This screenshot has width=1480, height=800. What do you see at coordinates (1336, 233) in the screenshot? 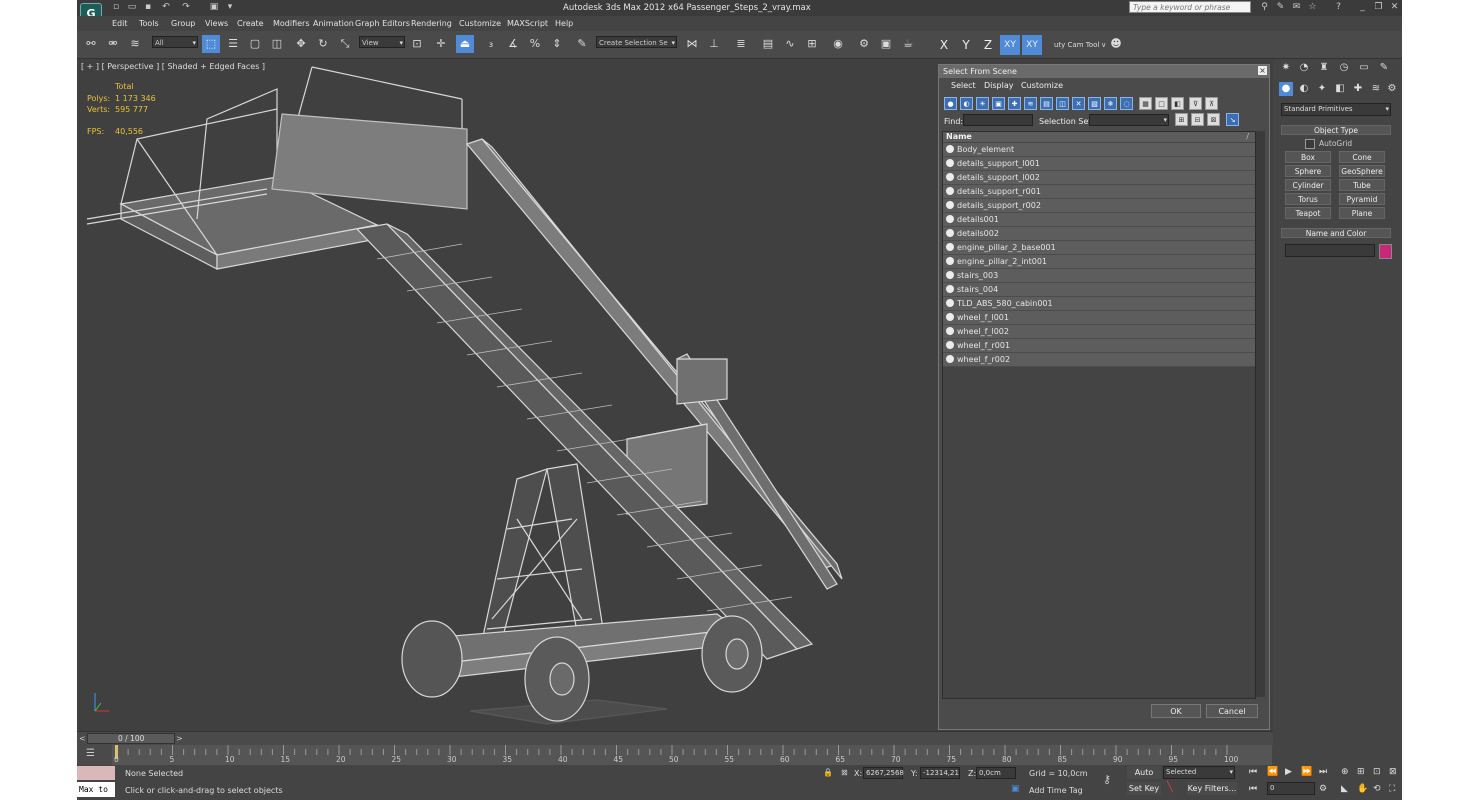
I see `name-and-color-rollout: Name and Color` at bounding box center [1336, 233].